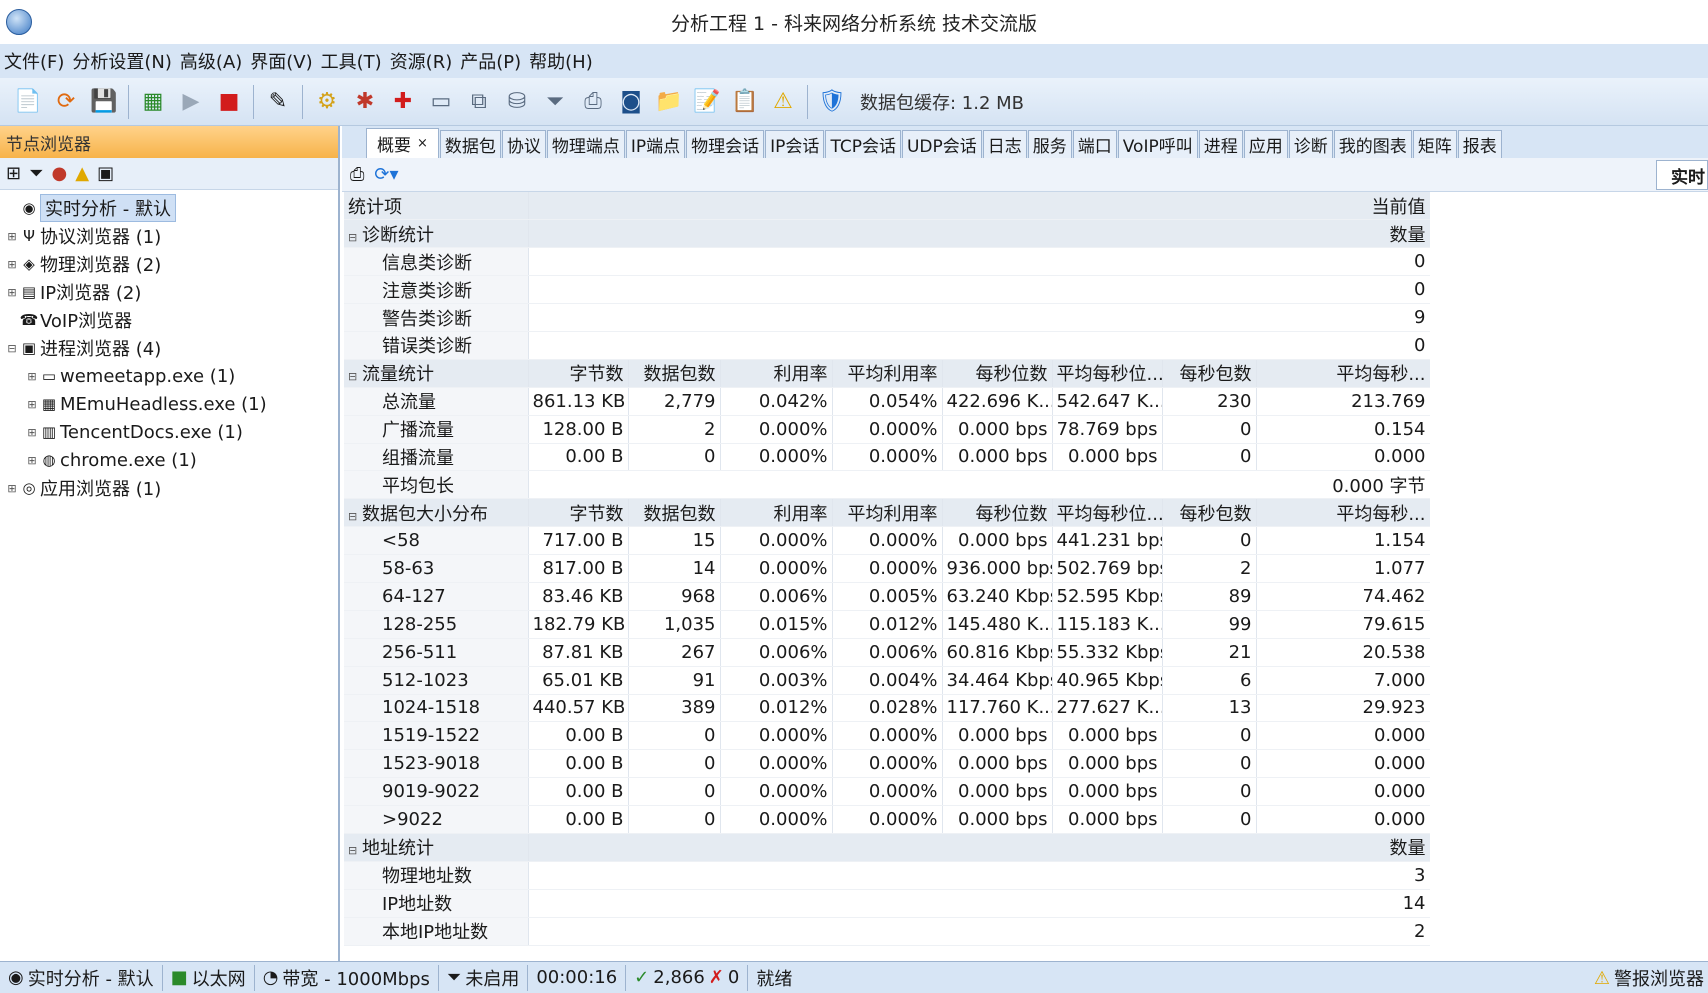 The width and height of the screenshot is (1708, 993). What do you see at coordinates (66, 102) in the screenshot?
I see `refresh-icon: ⟳` at bounding box center [66, 102].